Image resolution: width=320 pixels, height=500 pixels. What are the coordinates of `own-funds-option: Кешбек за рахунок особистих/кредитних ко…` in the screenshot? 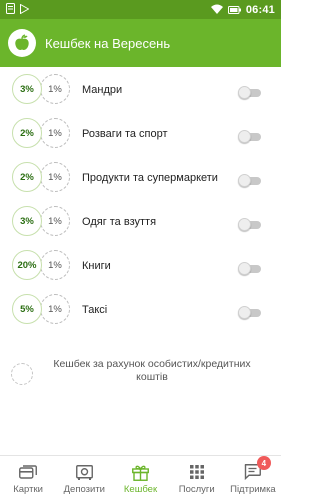 It's located at (140, 374).